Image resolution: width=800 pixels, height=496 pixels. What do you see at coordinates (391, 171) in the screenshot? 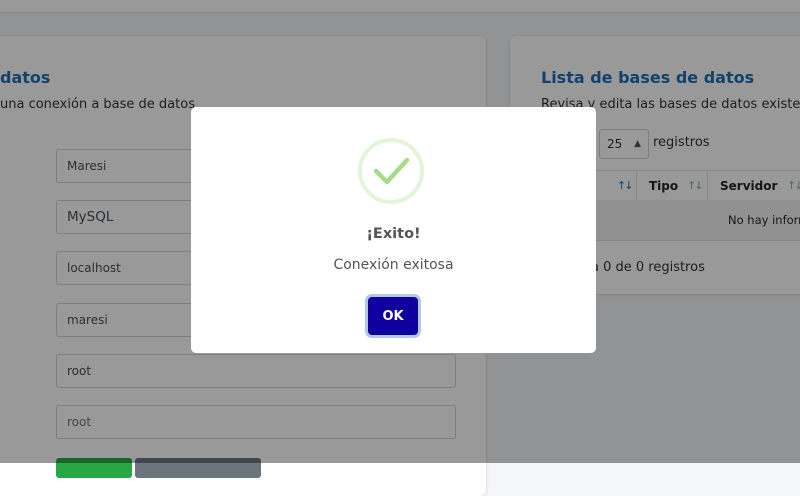
I see `success-check-icon` at bounding box center [391, 171].